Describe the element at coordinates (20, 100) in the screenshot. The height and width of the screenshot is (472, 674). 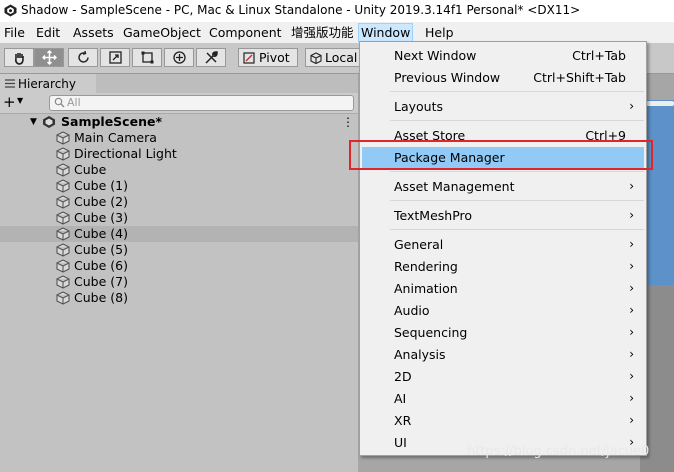
I see `chevron-down-icon: ▼` at that location.